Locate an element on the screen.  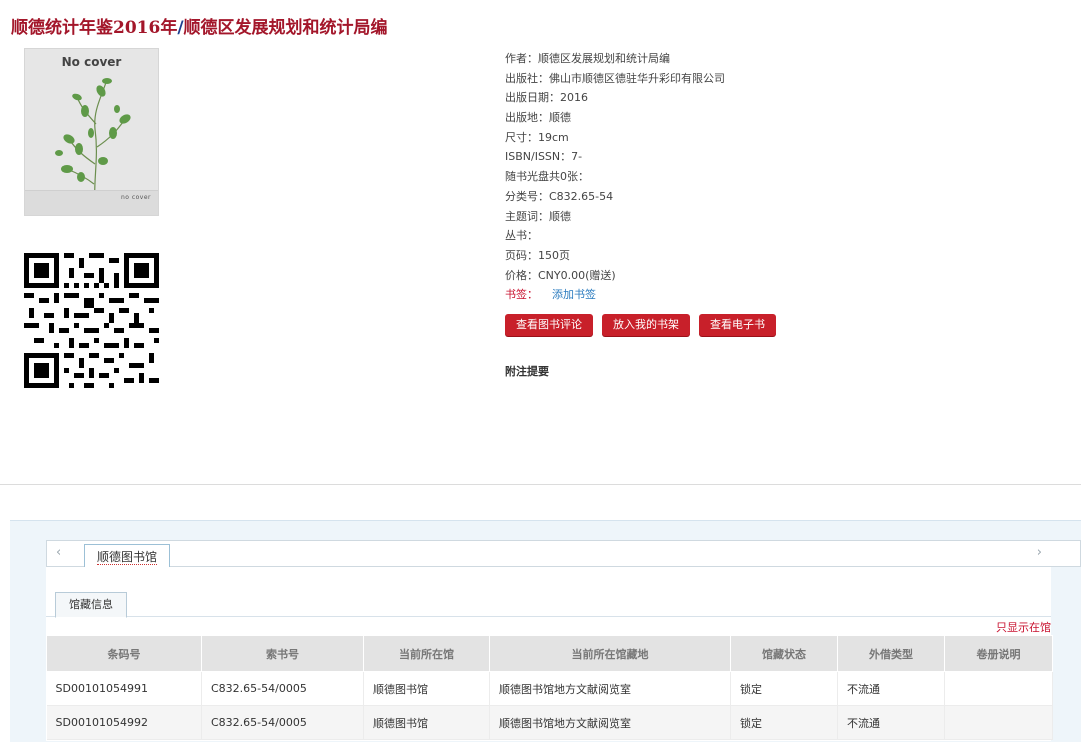
col-callno: 索书号 is located at coordinates (282, 653).